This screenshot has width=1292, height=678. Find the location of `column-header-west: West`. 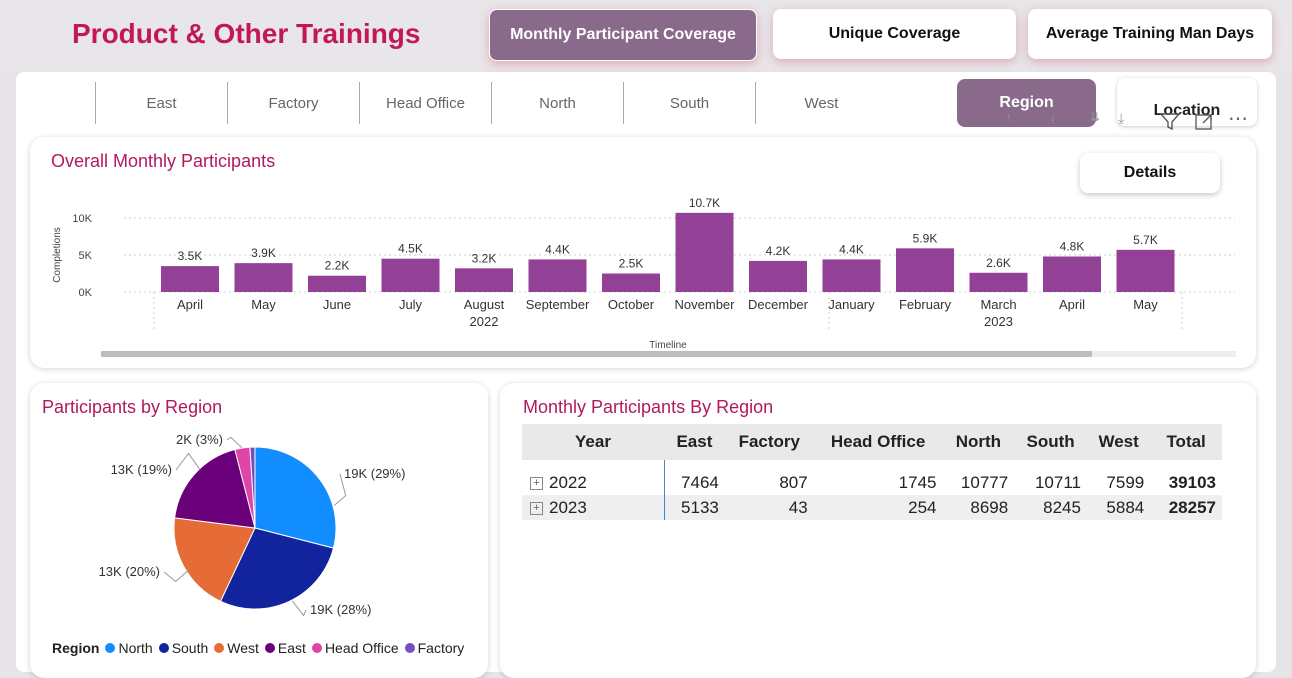

column-header-west: West is located at coordinates (1118, 442).